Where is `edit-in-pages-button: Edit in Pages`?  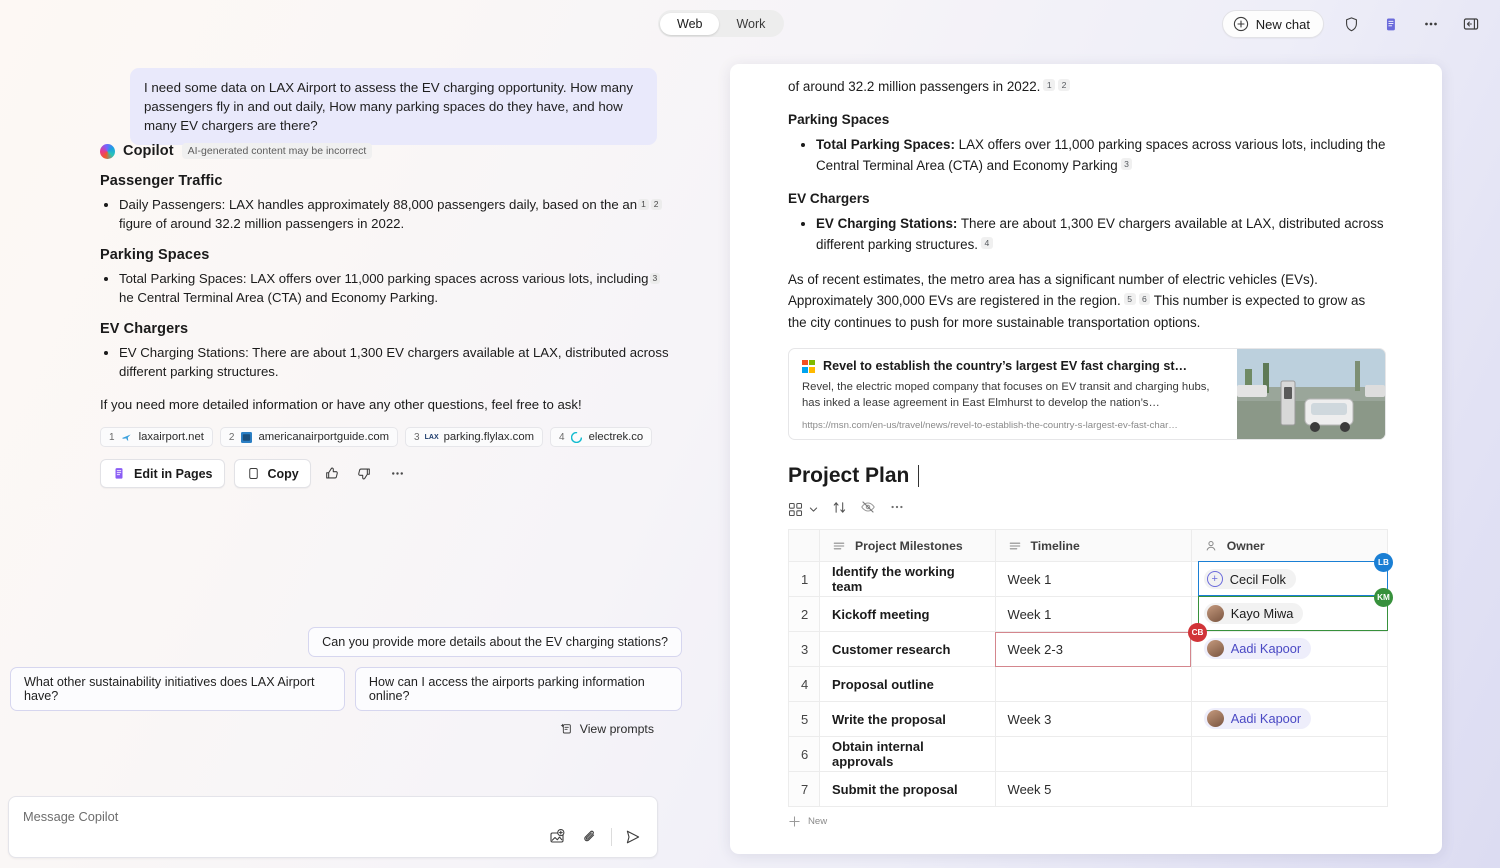
edit-in-pages-button: Edit in Pages is located at coordinates (162, 473).